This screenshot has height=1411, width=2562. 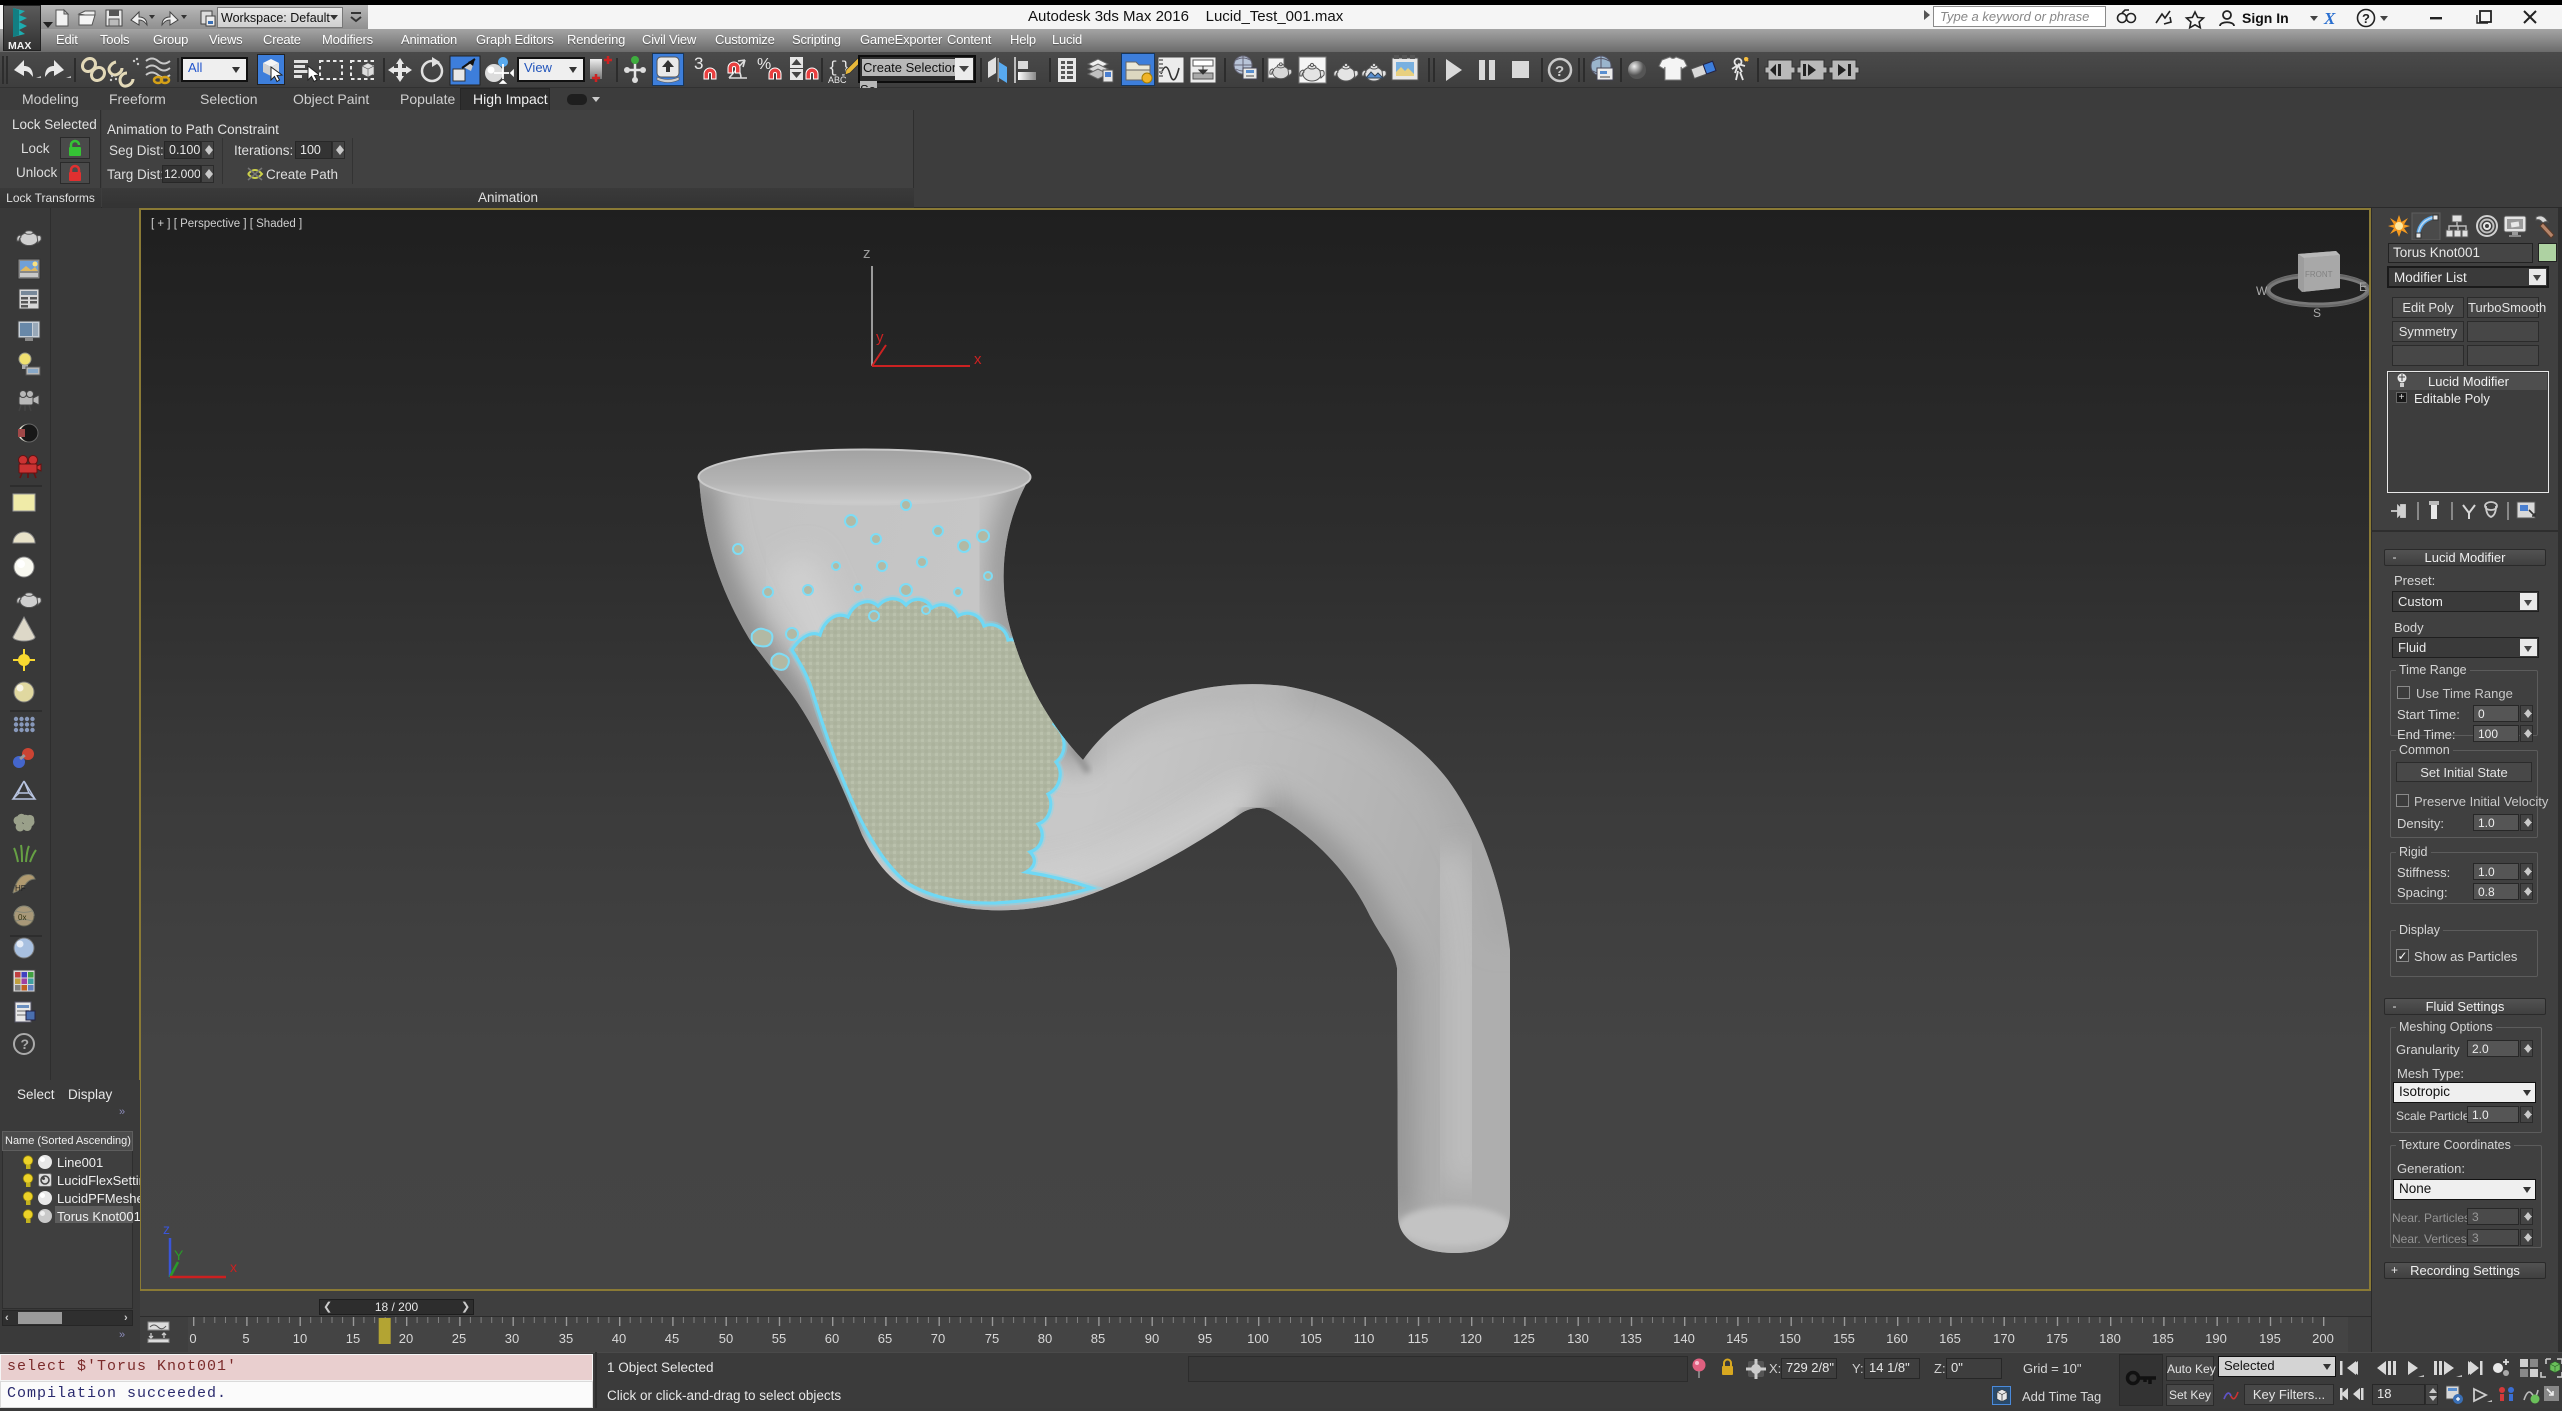 What do you see at coordinates (619, 1338) in the screenshot?
I see `svg-text: 40` at bounding box center [619, 1338].